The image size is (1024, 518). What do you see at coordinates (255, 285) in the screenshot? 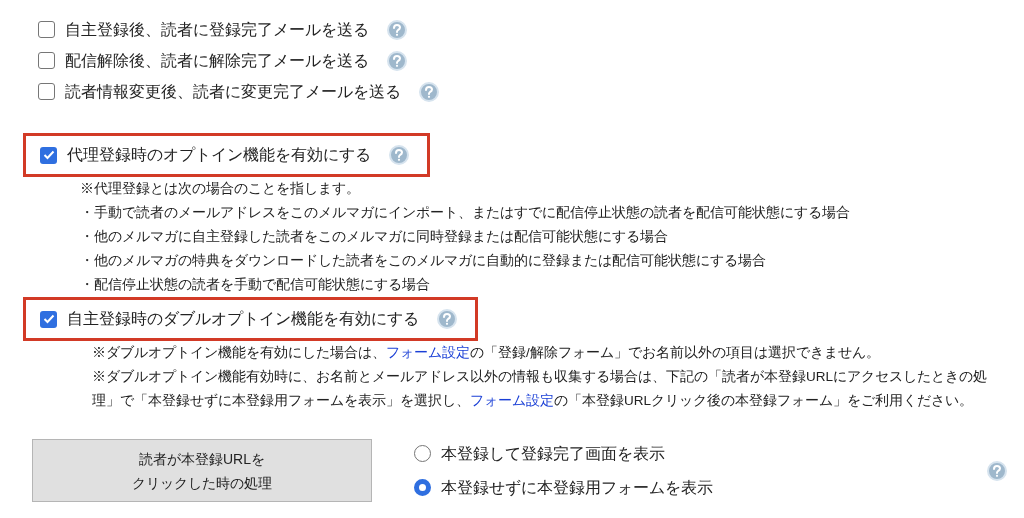
I see `note-text: ・配信停止状態の読者を手動で配信可能状態にする場合` at bounding box center [255, 285].